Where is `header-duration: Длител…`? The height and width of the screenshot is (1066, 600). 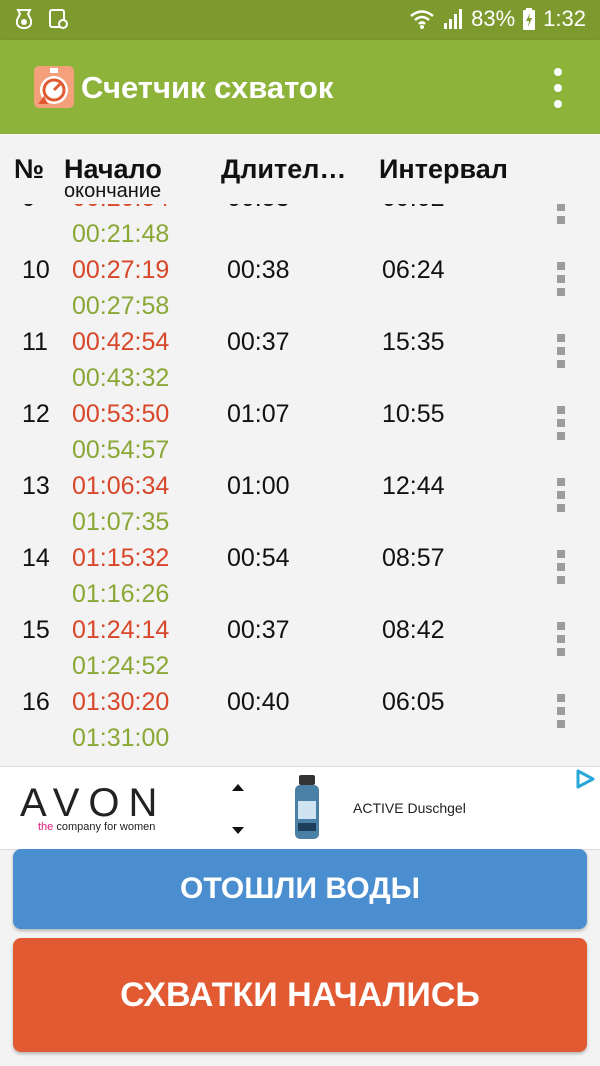 header-duration: Длител… is located at coordinates (284, 169).